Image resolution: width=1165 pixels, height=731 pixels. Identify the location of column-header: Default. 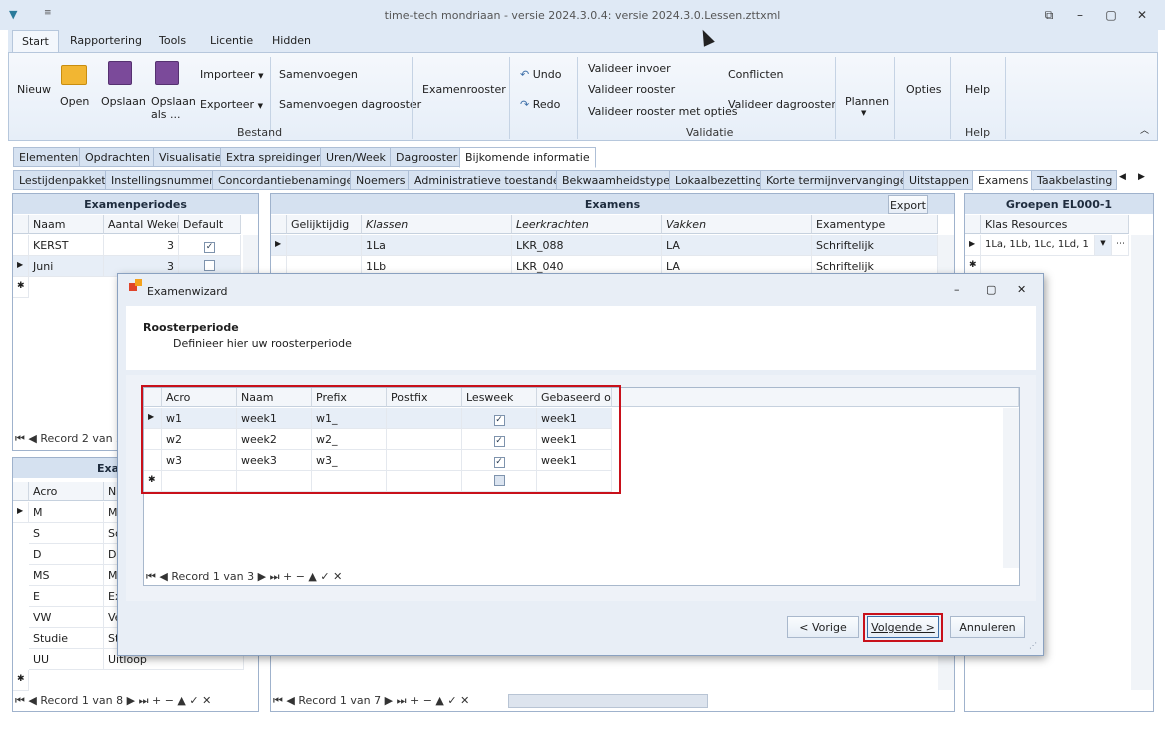
(210, 224).